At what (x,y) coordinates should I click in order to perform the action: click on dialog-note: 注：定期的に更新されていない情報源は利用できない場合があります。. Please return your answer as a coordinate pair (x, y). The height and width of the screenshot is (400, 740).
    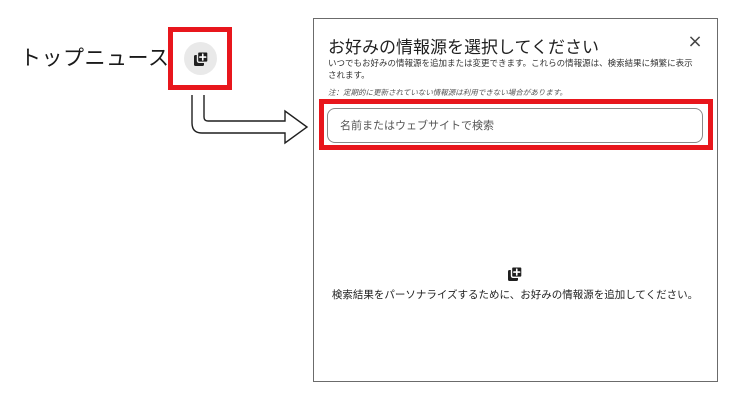
    Looking at the image, I should click on (448, 92).